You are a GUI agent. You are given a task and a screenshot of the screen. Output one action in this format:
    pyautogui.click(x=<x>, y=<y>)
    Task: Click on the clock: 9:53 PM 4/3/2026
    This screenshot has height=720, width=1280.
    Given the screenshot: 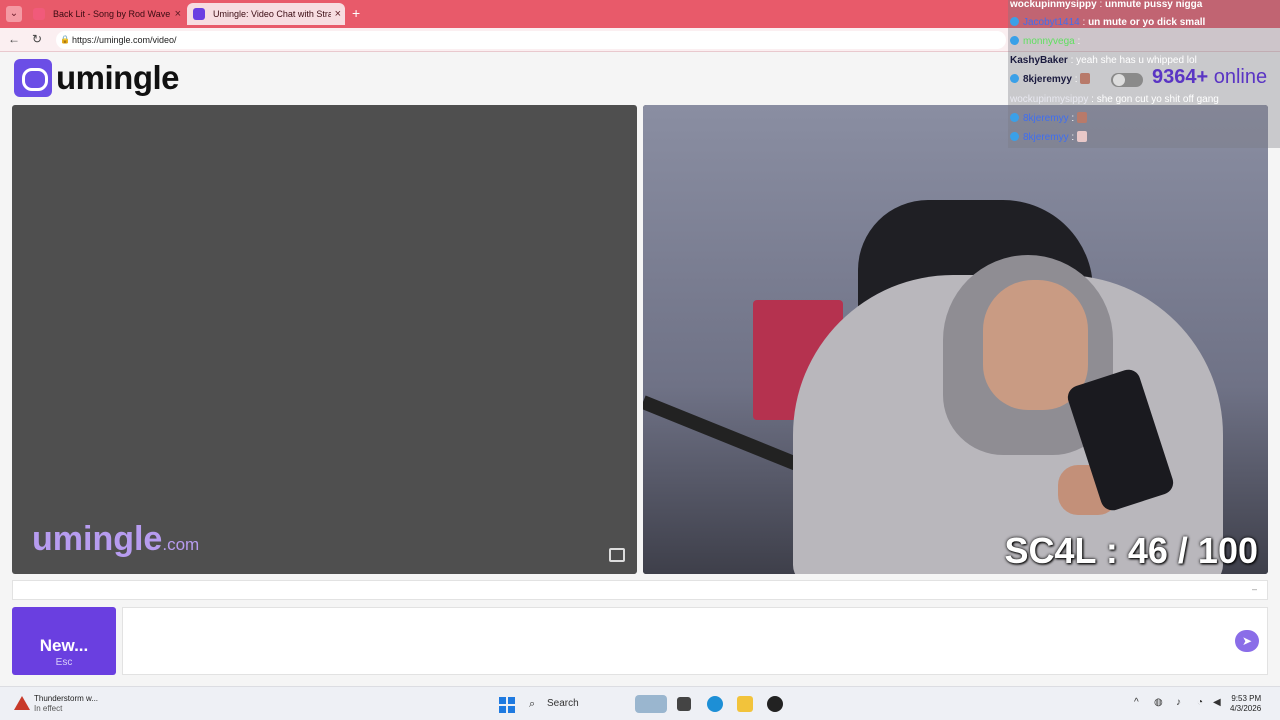 What is the action you would take?
    pyautogui.click(x=1245, y=704)
    